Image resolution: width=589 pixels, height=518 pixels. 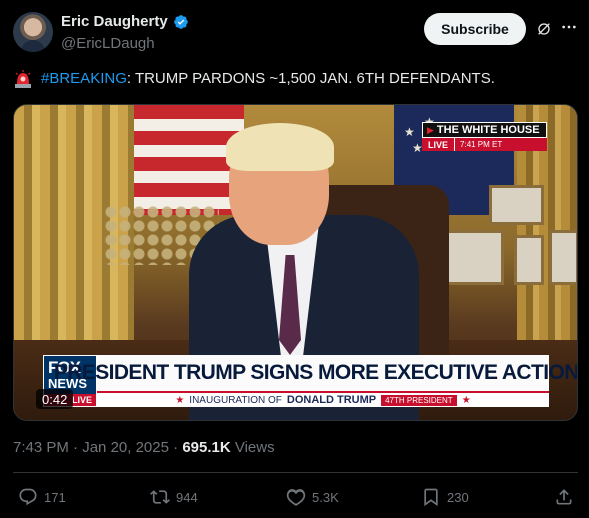 What do you see at coordinates (28, 497) in the screenshot?
I see `reply-icon` at bounding box center [28, 497].